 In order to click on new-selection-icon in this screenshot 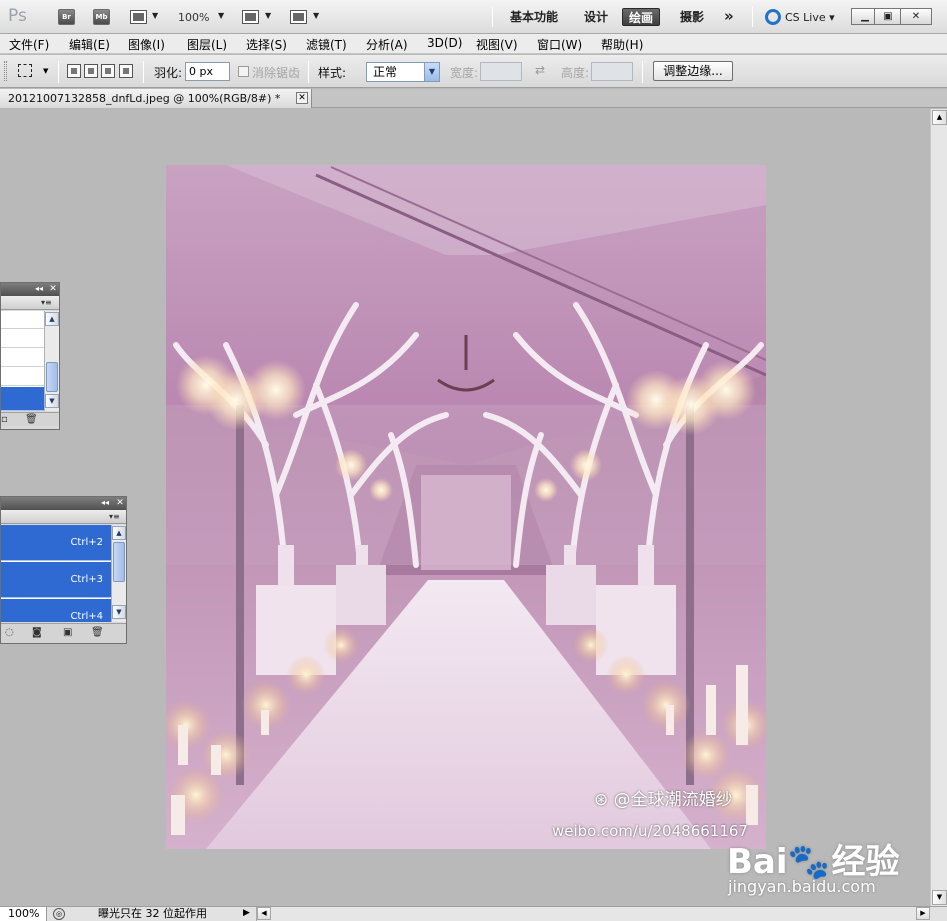, I will do `click(74, 71)`.